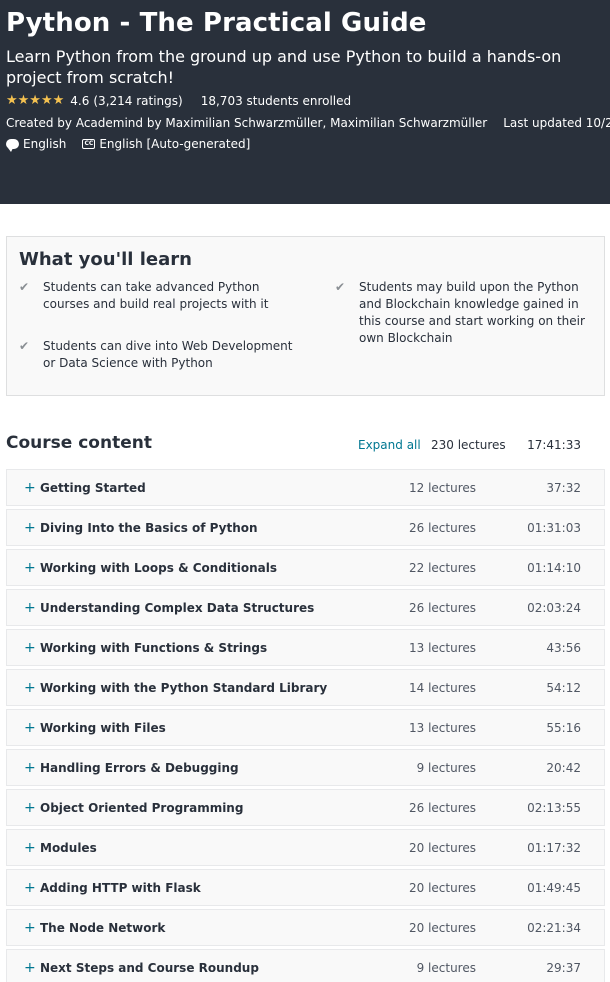 The height and width of the screenshot is (982, 610). Describe the element at coordinates (563, 648) in the screenshot. I see `section-duration: 43:56` at that location.